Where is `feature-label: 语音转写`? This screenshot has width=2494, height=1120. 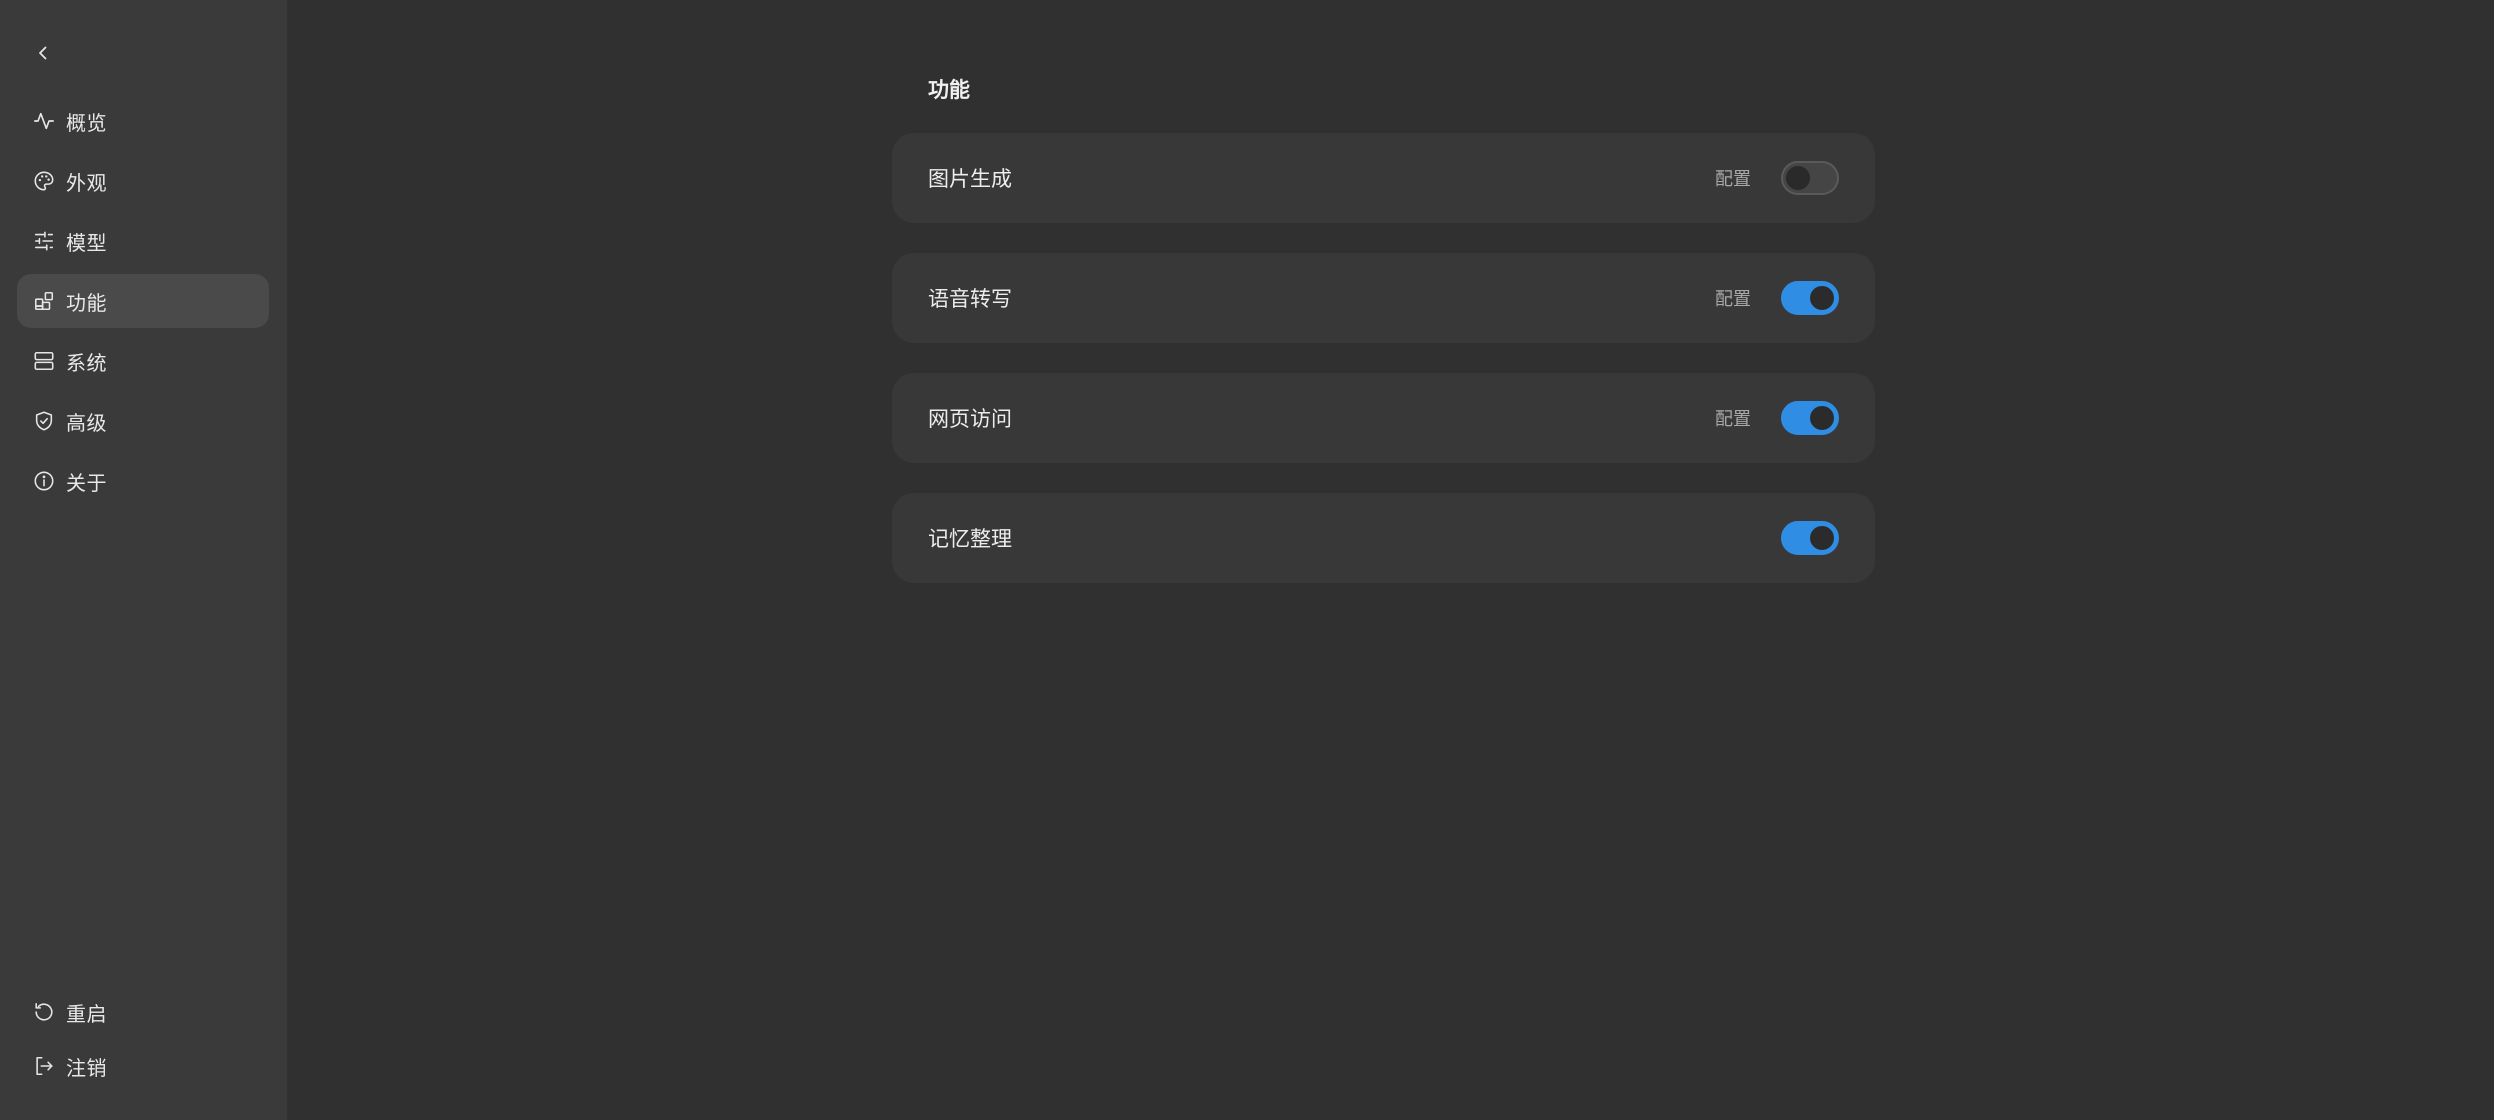 feature-label: 语音转写 is located at coordinates (970, 299).